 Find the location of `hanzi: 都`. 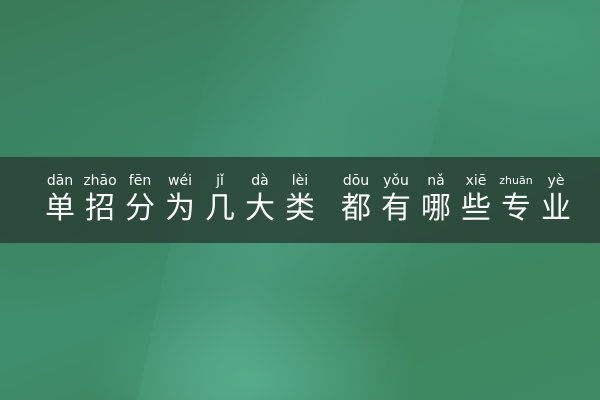

hanzi: 都 is located at coordinates (356, 208).